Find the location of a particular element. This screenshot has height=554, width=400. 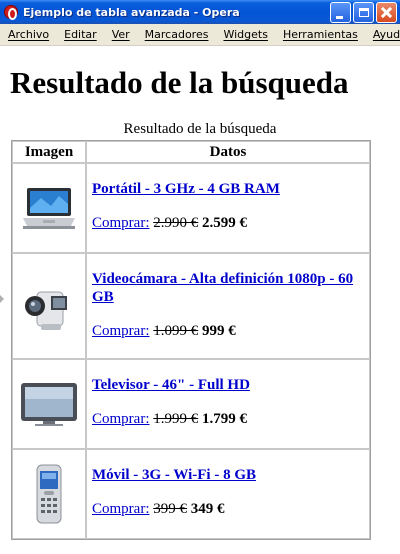

minimize-button is located at coordinates (340, 12).